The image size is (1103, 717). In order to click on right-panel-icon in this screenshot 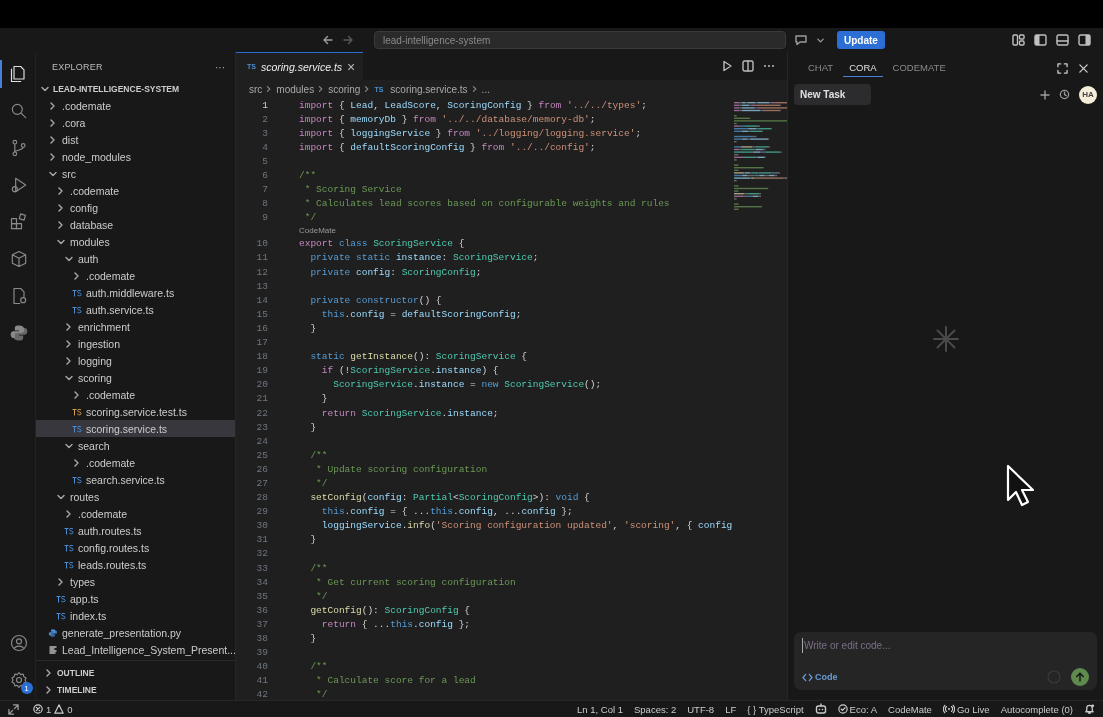, I will do `click(1084, 40)`.